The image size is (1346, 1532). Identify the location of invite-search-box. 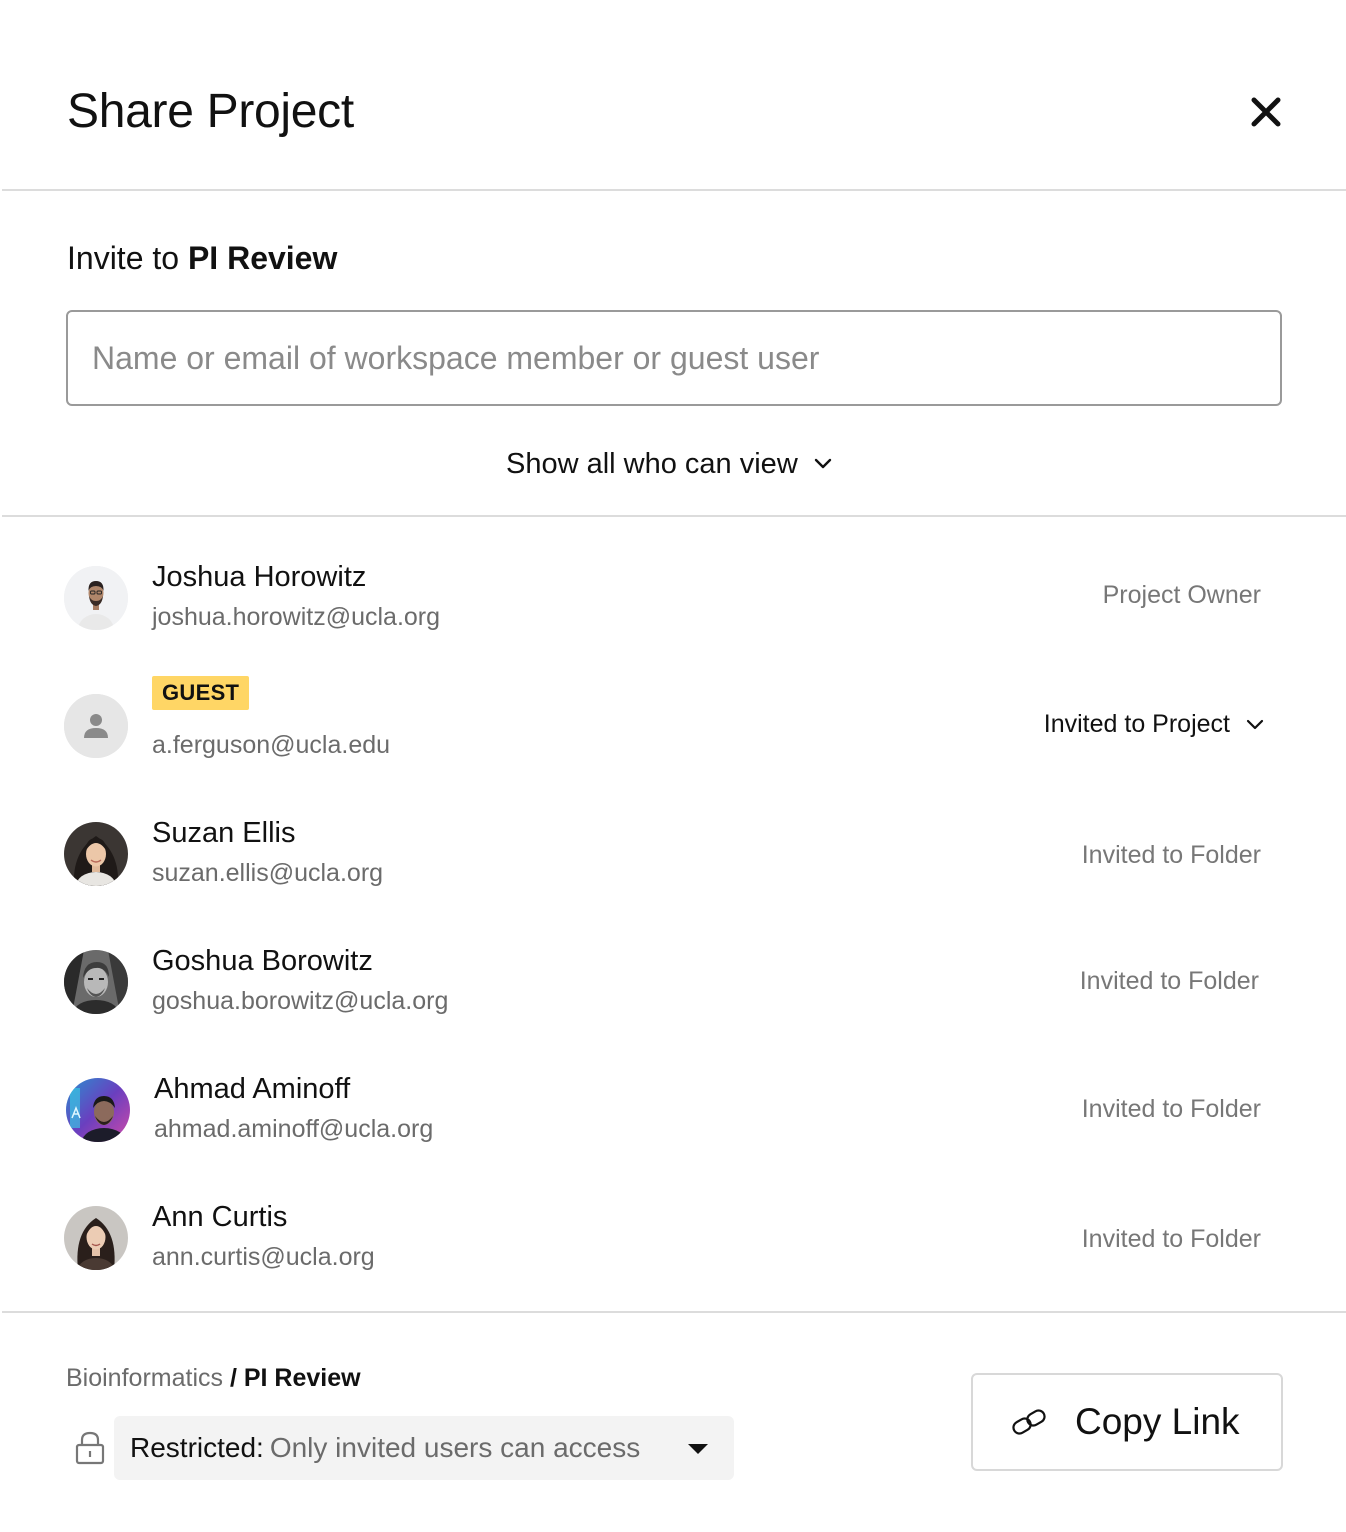
(674, 358).